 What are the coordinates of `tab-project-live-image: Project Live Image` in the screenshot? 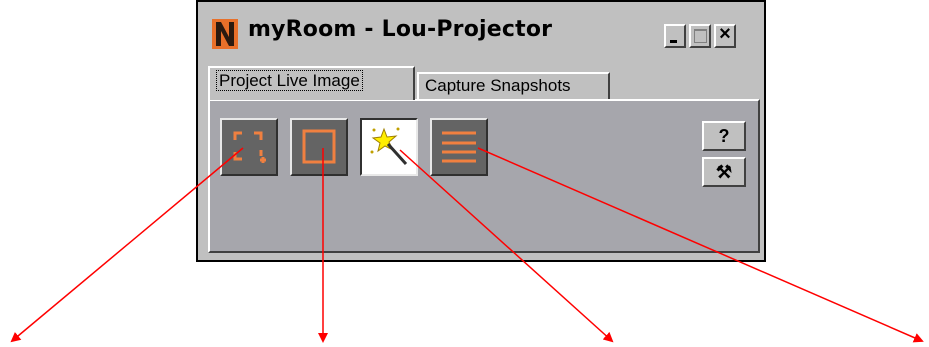 It's located at (311, 83).